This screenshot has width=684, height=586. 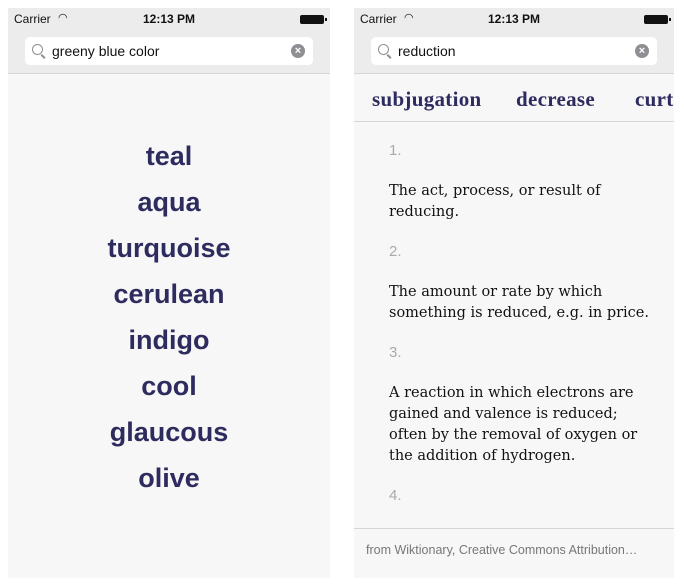 I want to click on synonym: decrease, so click(x=555, y=99).